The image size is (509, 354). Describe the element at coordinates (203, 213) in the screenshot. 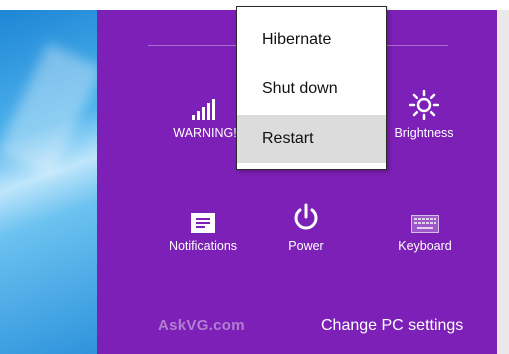

I see `notifications-icon` at that location.